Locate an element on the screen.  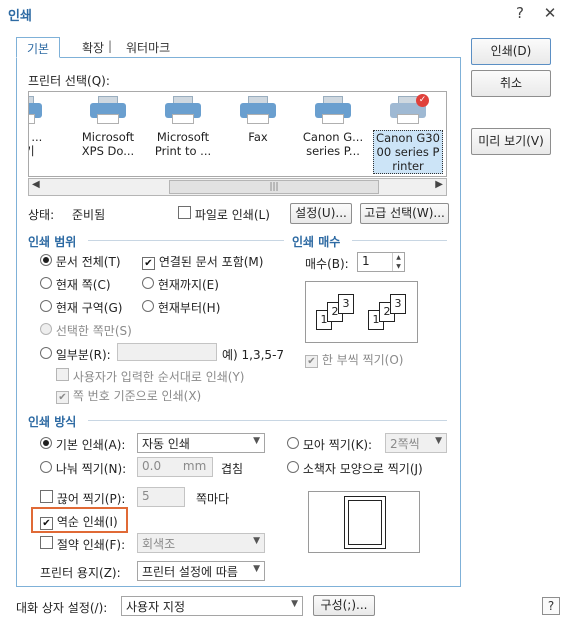
partial-range-input is located at coordinates (167, 352).